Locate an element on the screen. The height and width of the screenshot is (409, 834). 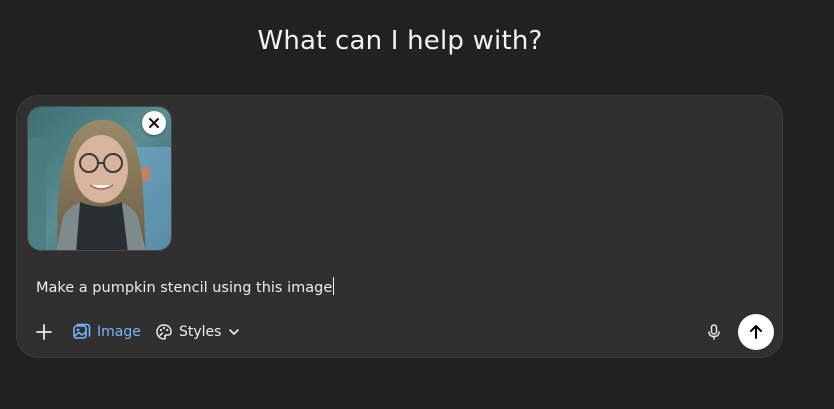
styles-dropdown-button: Styles is located at coordinates (198, 332).